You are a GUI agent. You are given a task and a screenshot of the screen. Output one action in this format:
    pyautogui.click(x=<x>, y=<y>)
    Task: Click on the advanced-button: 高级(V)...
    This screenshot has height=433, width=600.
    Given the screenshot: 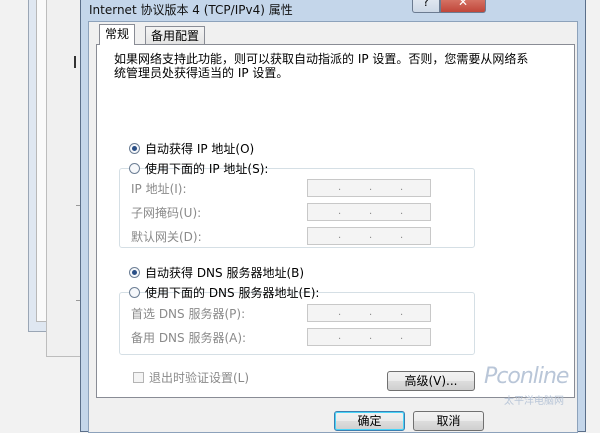 What is the action you would take?
    pyautogui.click(x=431, y=381)
    